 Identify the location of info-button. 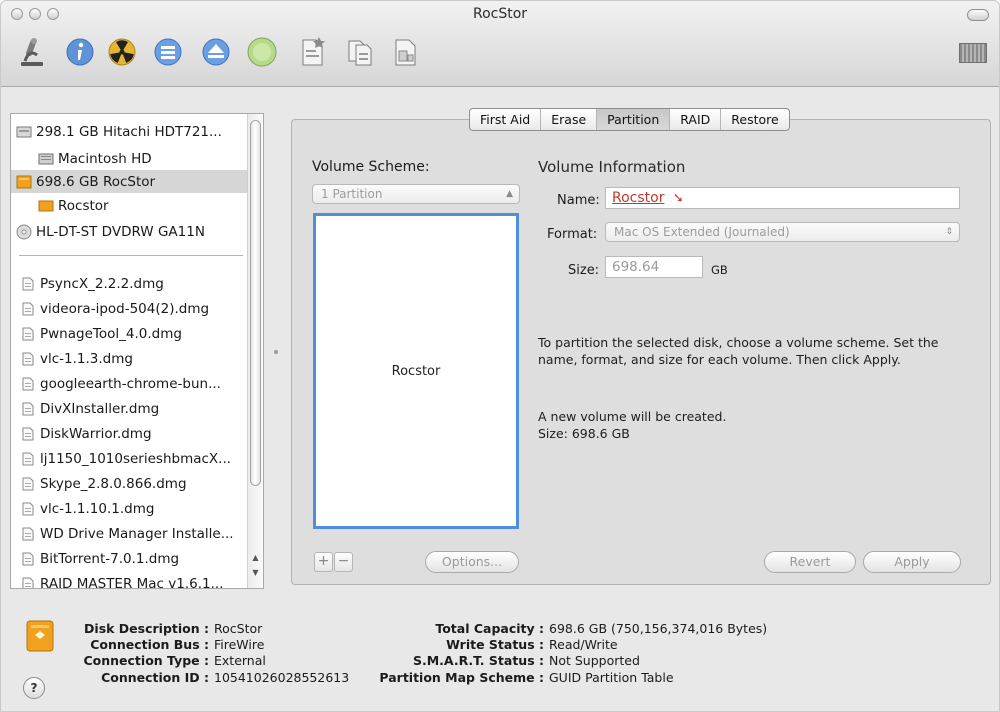
(80, 52).